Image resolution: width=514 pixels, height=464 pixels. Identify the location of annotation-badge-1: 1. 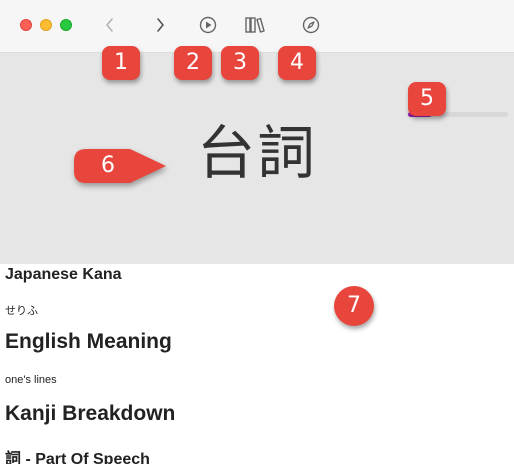
(121, 63).